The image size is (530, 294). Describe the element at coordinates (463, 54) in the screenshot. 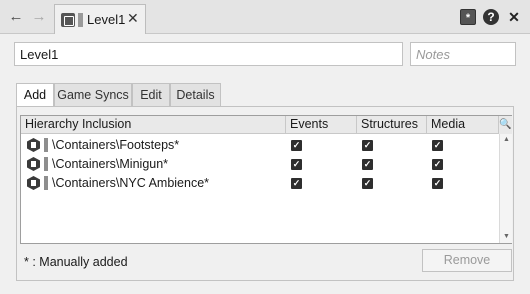

I see `notes-field: Notes` at that location.